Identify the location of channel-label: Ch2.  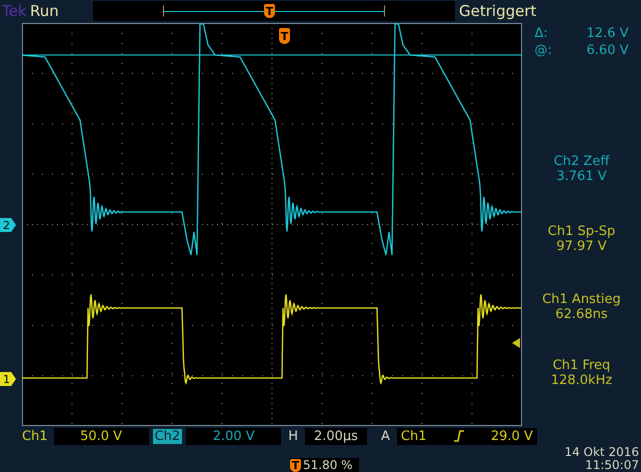
(167, 436).